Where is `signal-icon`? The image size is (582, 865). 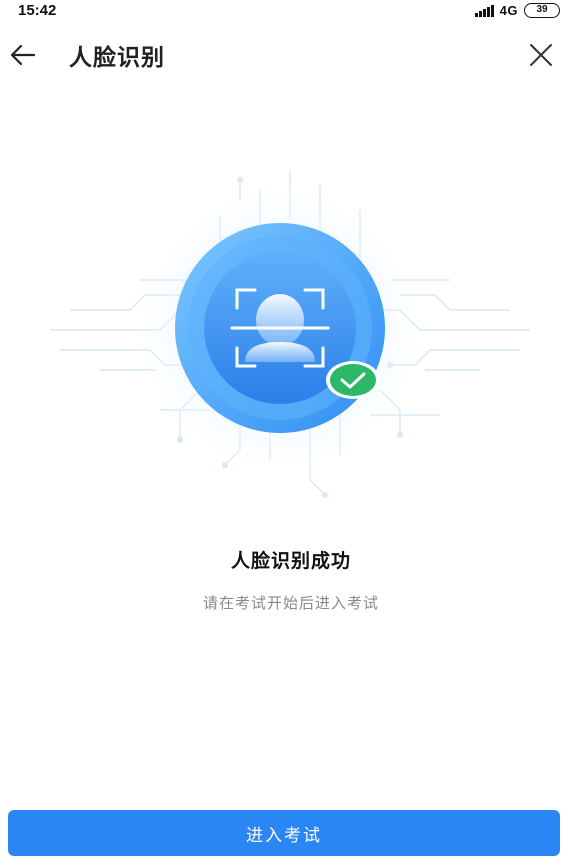
signal-icon is located at coordinates (484, 10).